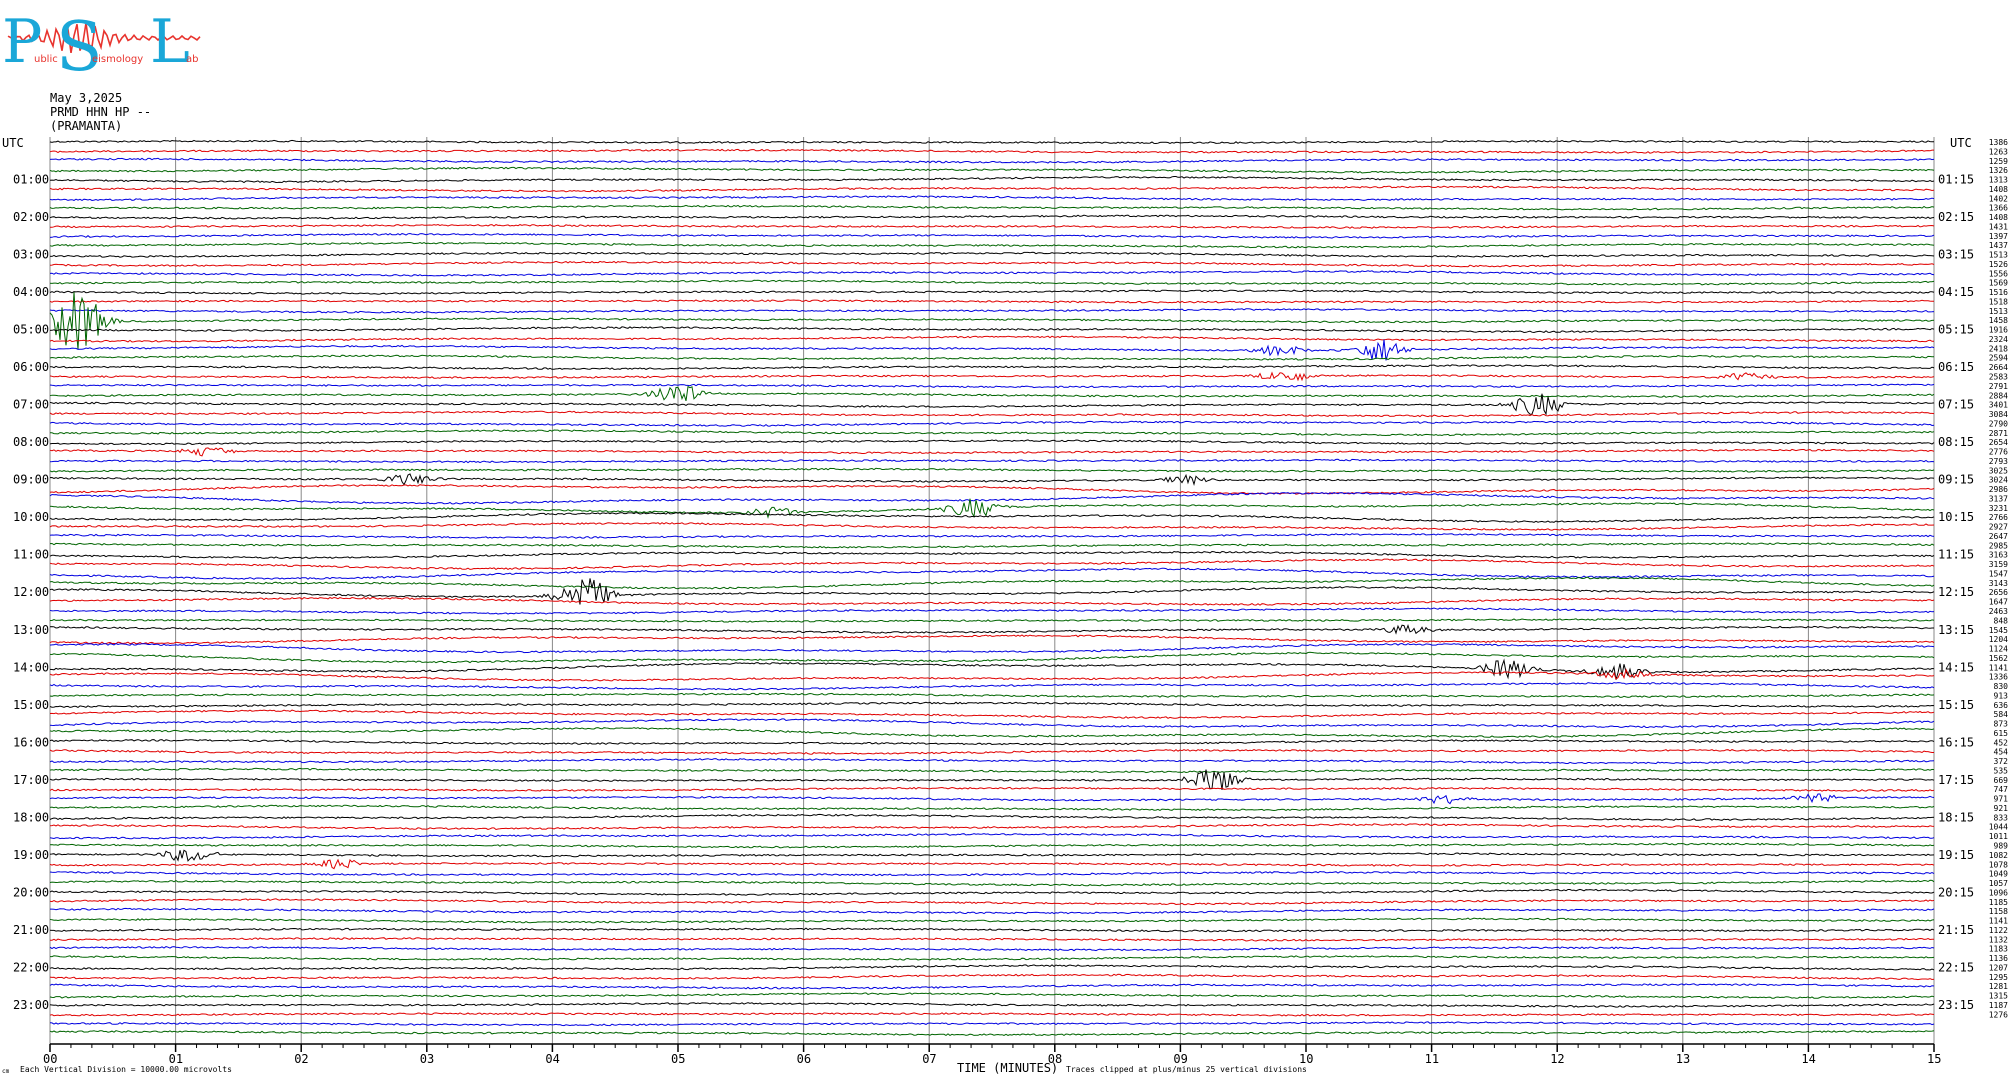 The width and height of the screenshot is (2010, 1080). I want to click on trace-value-label: 1408, so click(1998, 189).